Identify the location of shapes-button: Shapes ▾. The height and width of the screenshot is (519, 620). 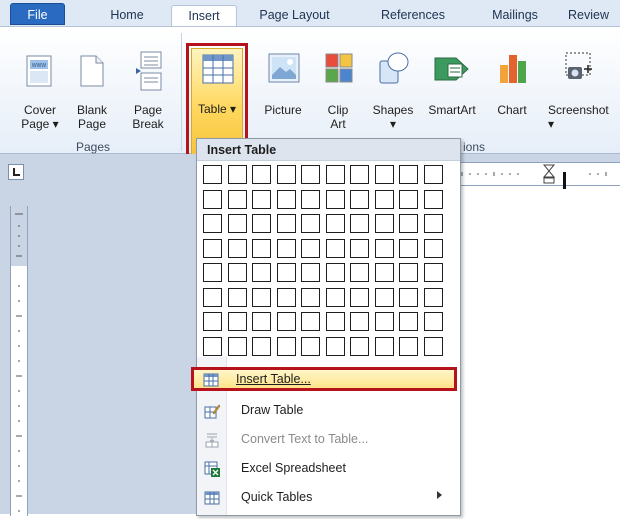
(393, 83).